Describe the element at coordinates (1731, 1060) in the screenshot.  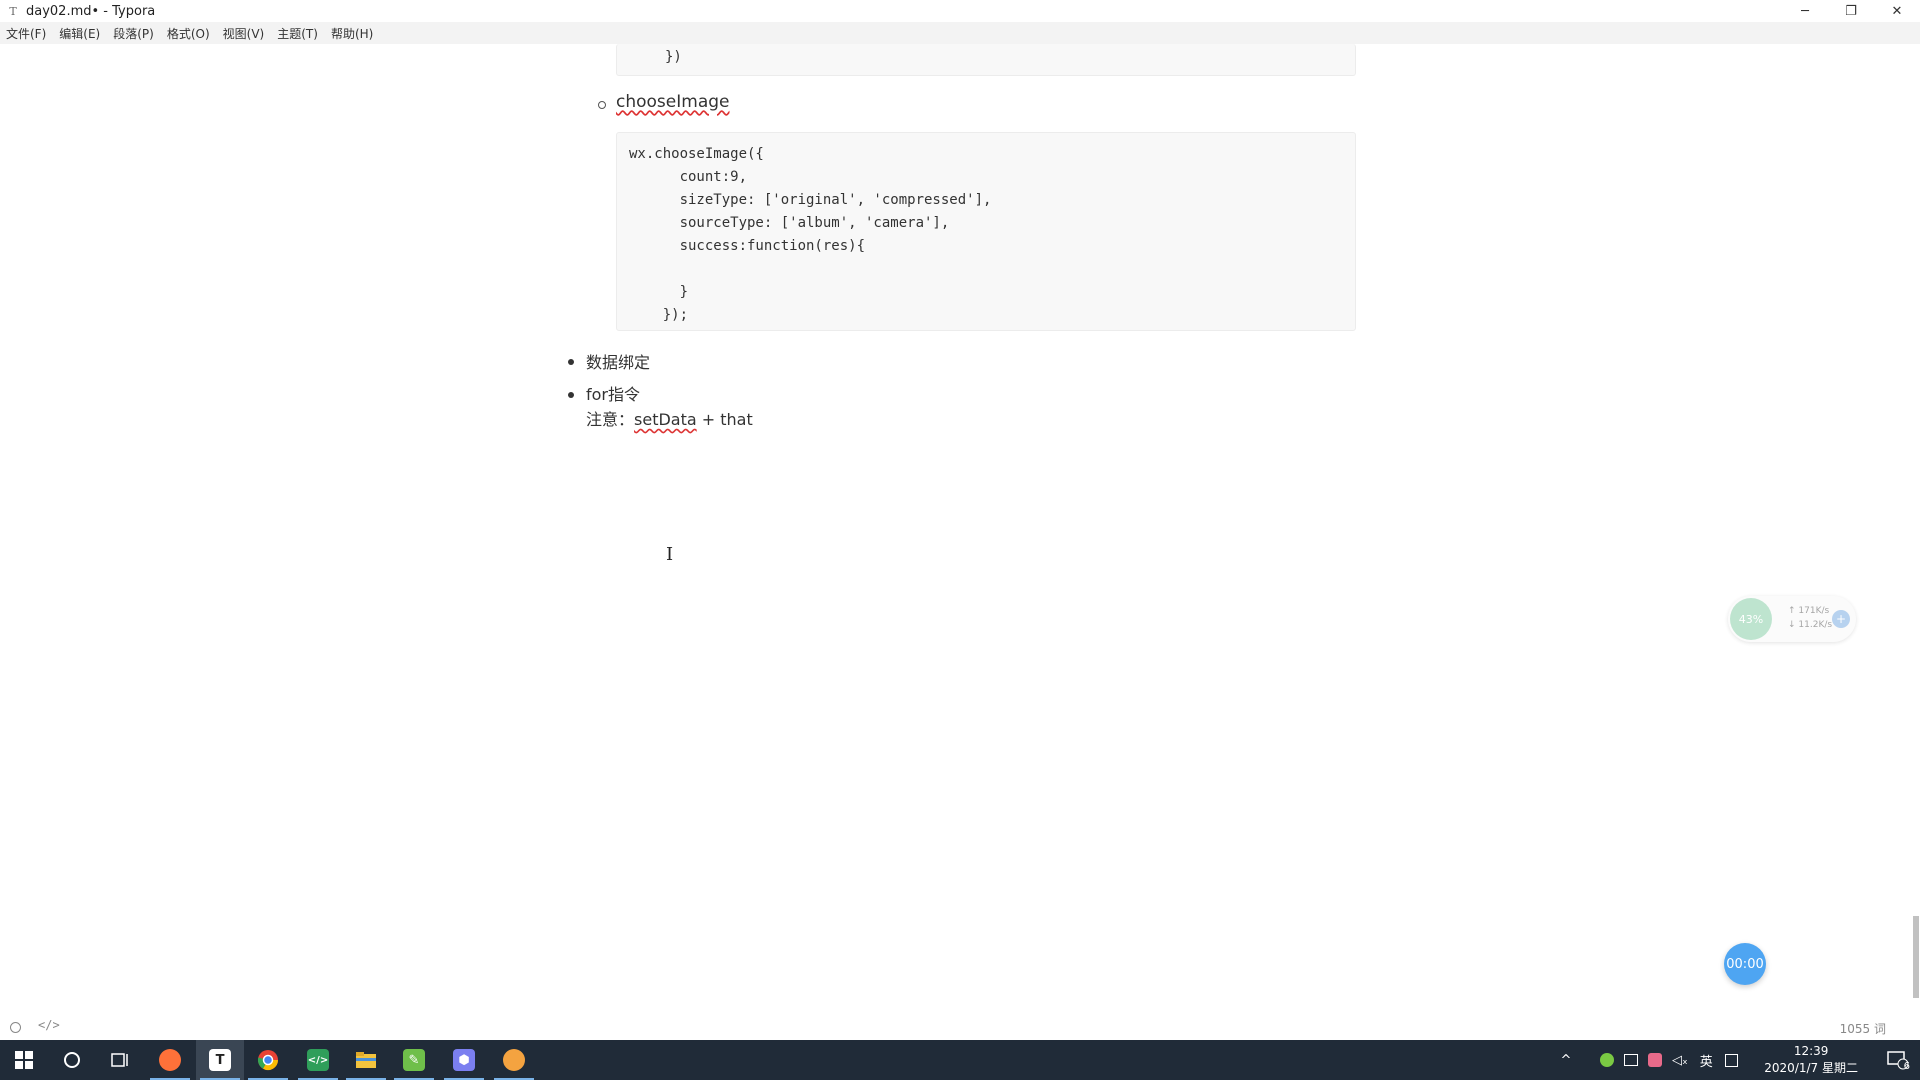
I see `ime-mode-icon` at that location.